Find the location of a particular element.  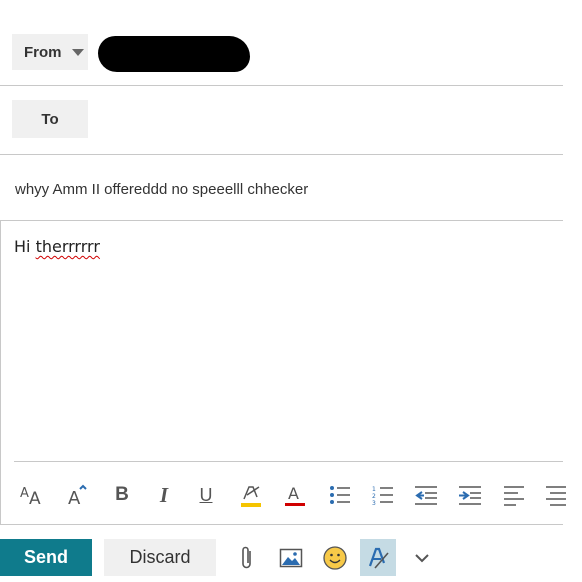

discard-button: Discard is located at coordinates (160, 557).